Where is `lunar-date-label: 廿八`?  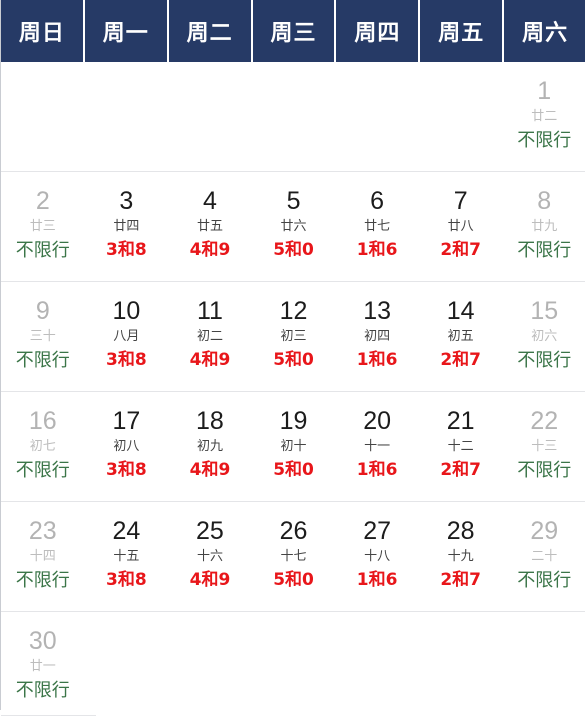 lunar-date-label: 廿八 is located at coordinates (460, 226).